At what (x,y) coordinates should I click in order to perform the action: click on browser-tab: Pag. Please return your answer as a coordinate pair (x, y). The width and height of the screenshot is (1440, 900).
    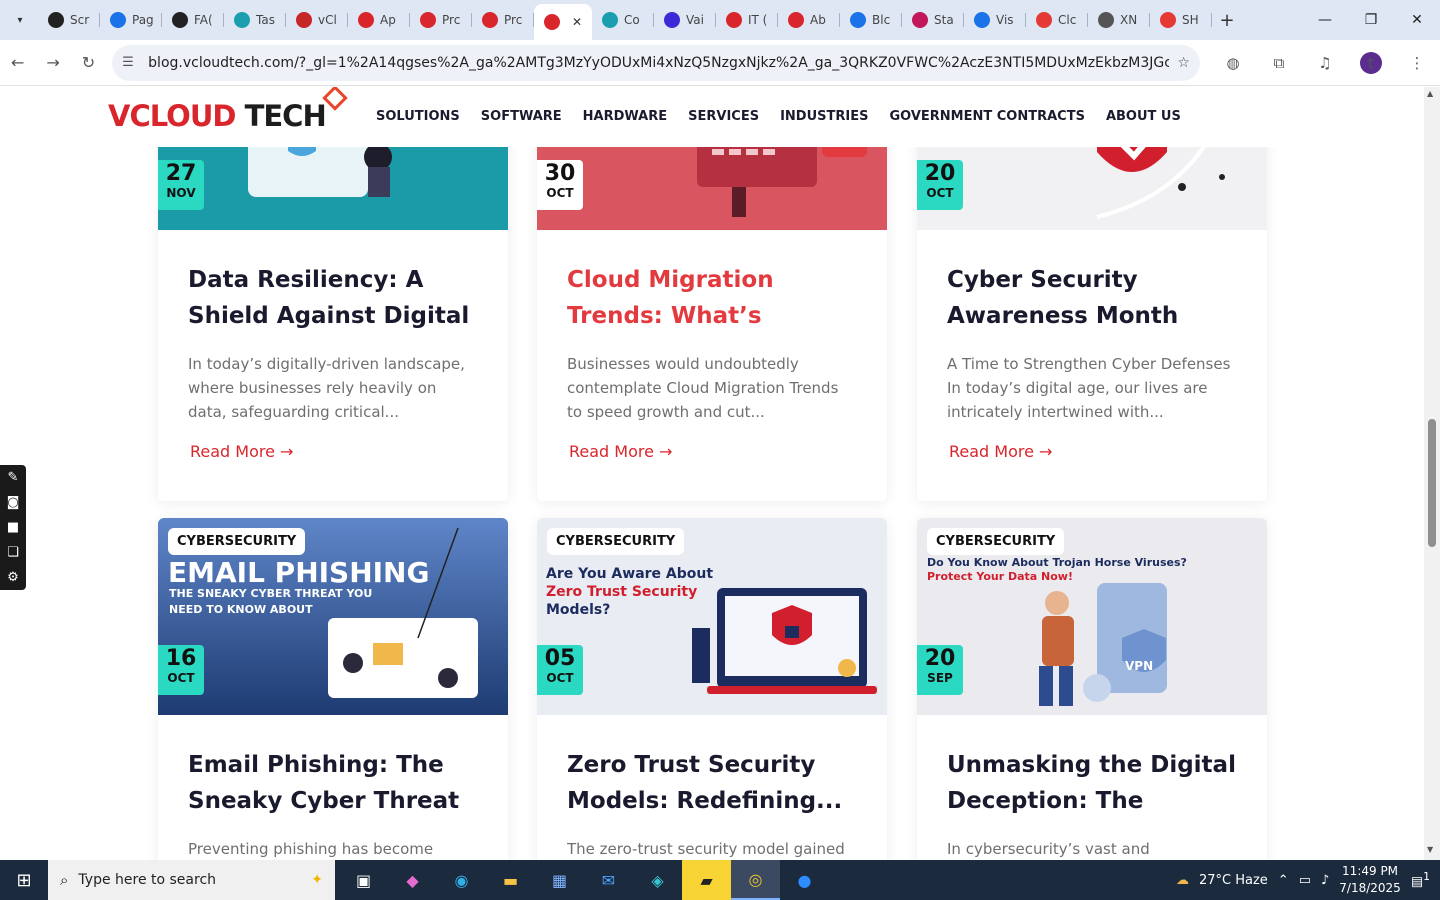
    Looking at the image, I should click on (131, 20).